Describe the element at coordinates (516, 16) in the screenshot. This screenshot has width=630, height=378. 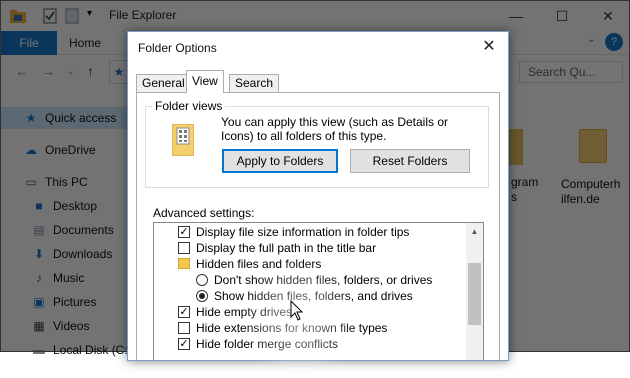
I see `minimize-button: —` at that location.